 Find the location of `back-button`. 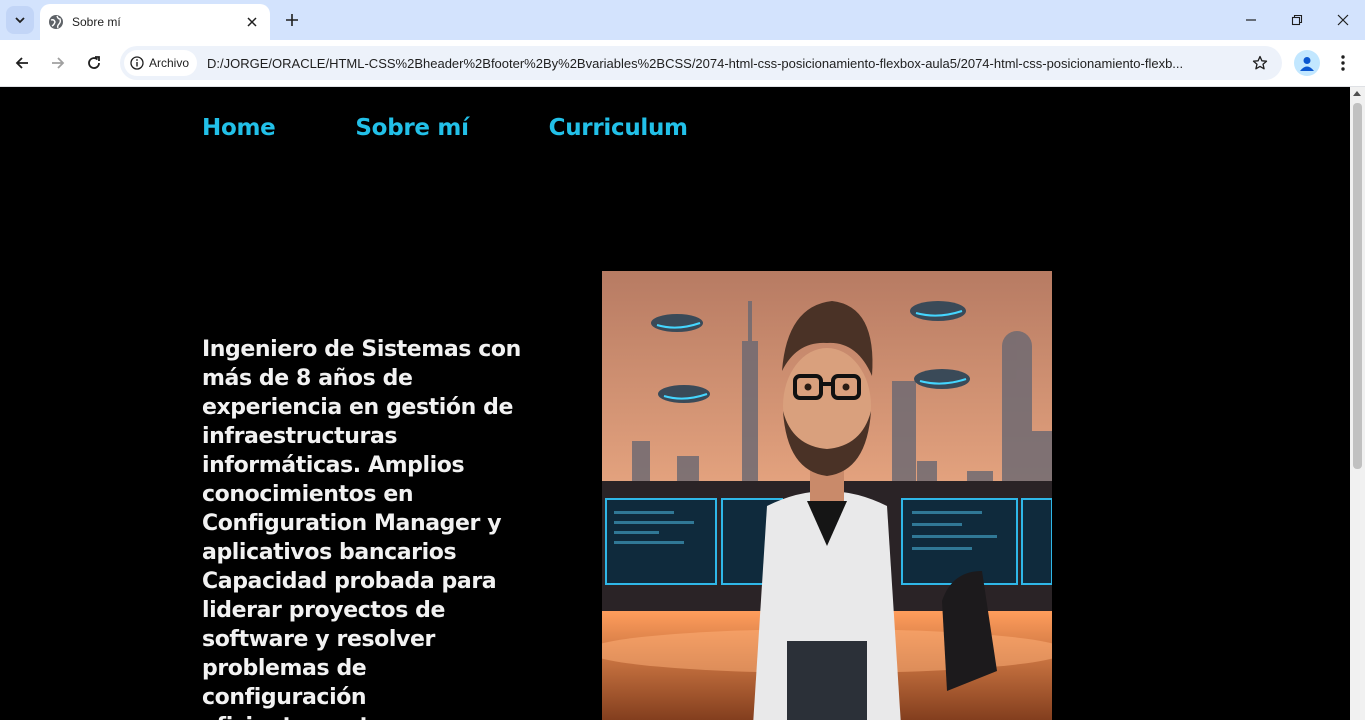

back-button is located at coordinates (22, 63).